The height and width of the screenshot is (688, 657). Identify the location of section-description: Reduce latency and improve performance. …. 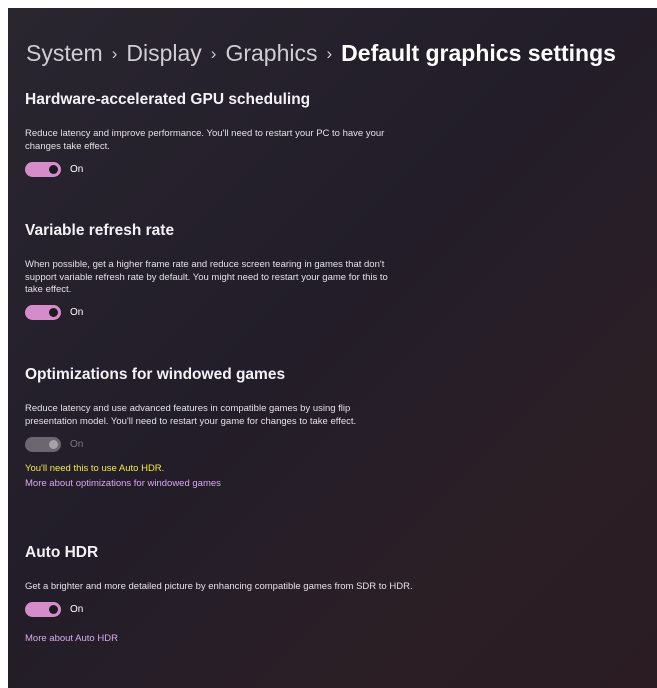
(205, 140).